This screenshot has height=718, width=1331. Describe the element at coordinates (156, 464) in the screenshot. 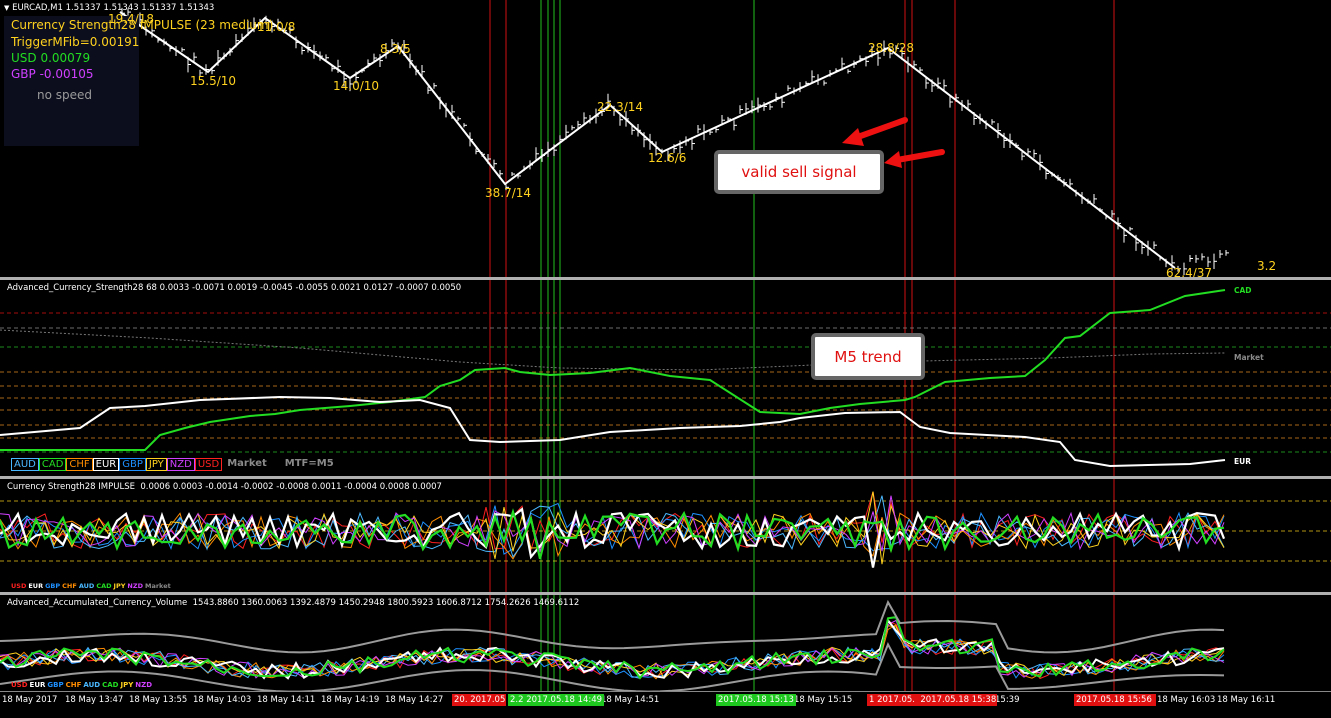

I see `legend-jpy: JPY` at that location.